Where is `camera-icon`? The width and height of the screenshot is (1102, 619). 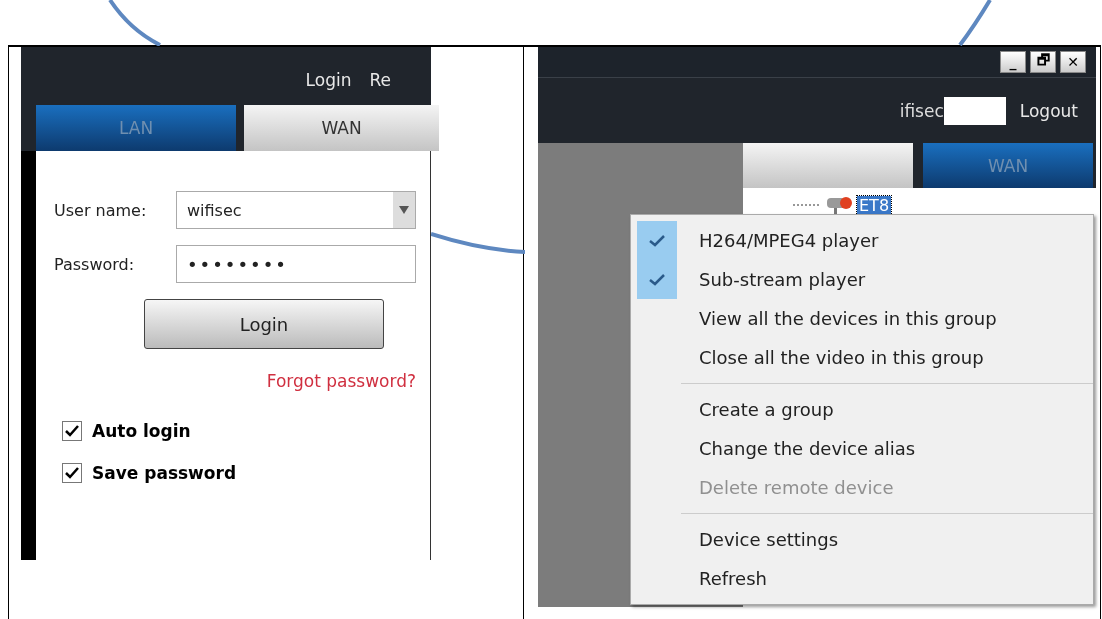 camera-icon is located at coordinates (839, 205).